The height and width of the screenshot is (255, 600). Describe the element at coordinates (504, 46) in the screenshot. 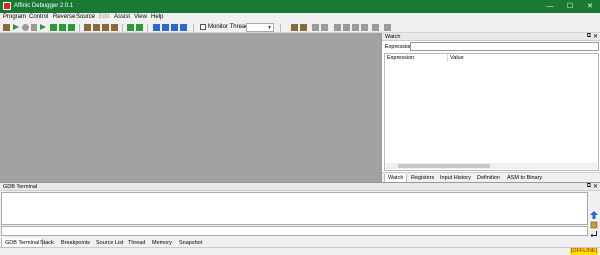

I see `expression-input` at that location.